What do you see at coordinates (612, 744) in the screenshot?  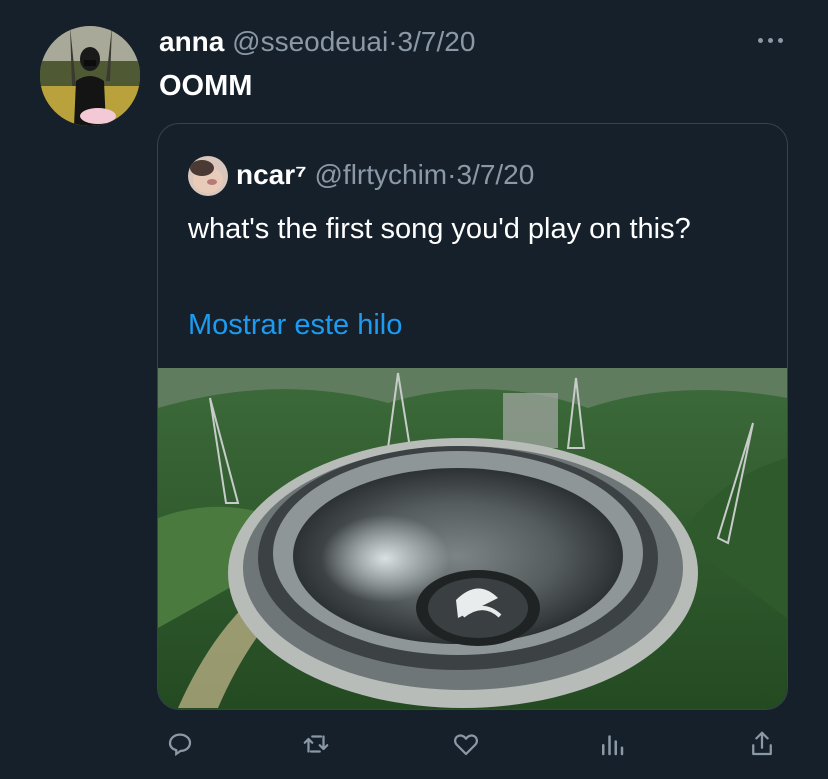 I see `analytics-icon` at bounding box center [612, 744].